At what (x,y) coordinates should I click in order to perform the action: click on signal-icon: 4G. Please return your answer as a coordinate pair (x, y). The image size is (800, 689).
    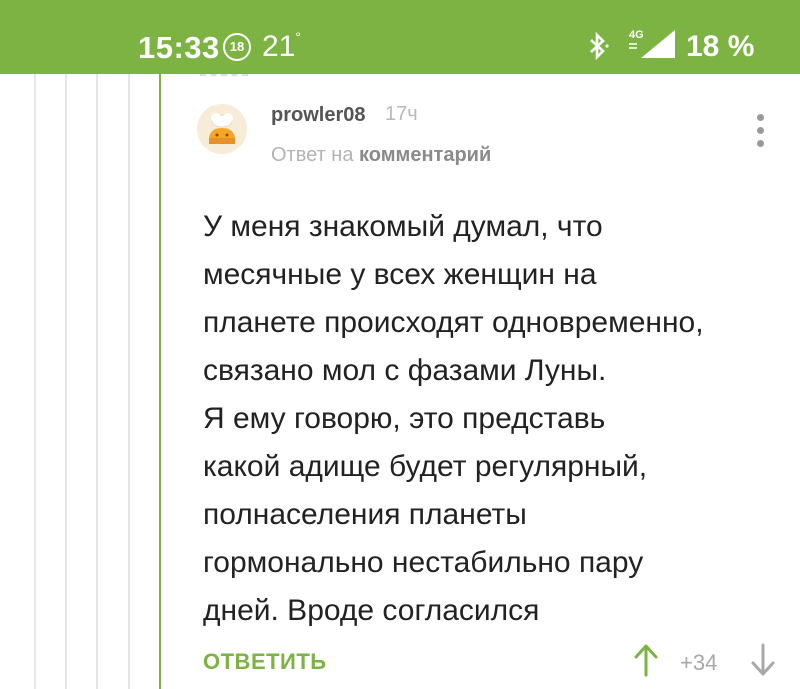
    Looking at the image, I should click on (652, 46).